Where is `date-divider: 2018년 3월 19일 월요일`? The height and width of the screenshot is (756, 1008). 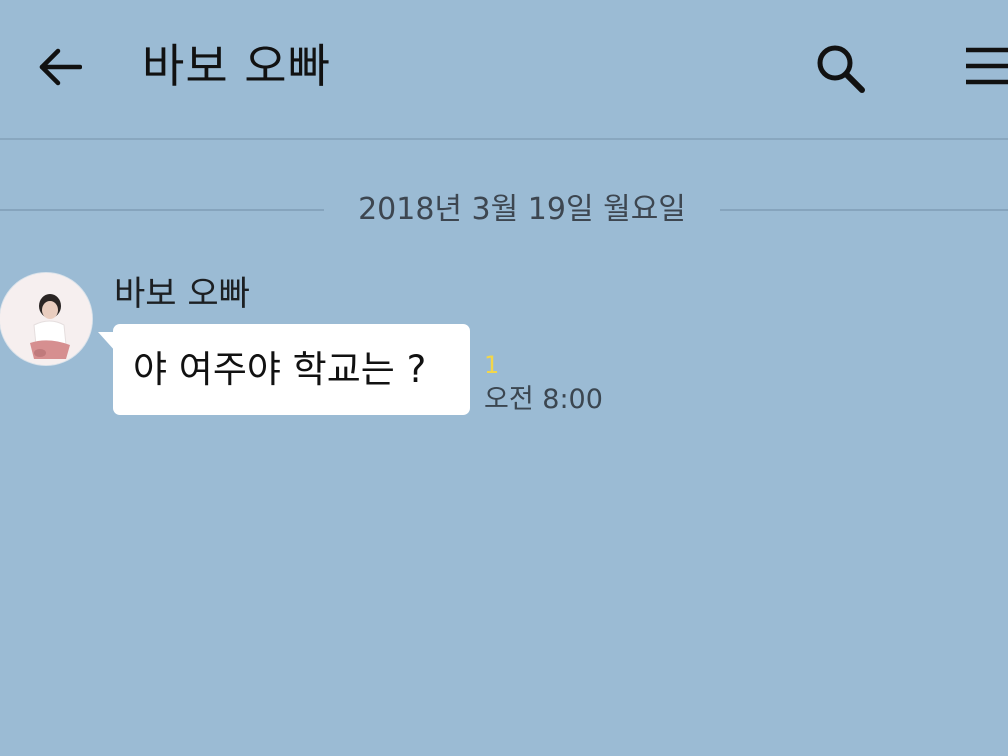 date-divider: 2018년 3월 19일 월요일 is located at coordinates (504, 210).